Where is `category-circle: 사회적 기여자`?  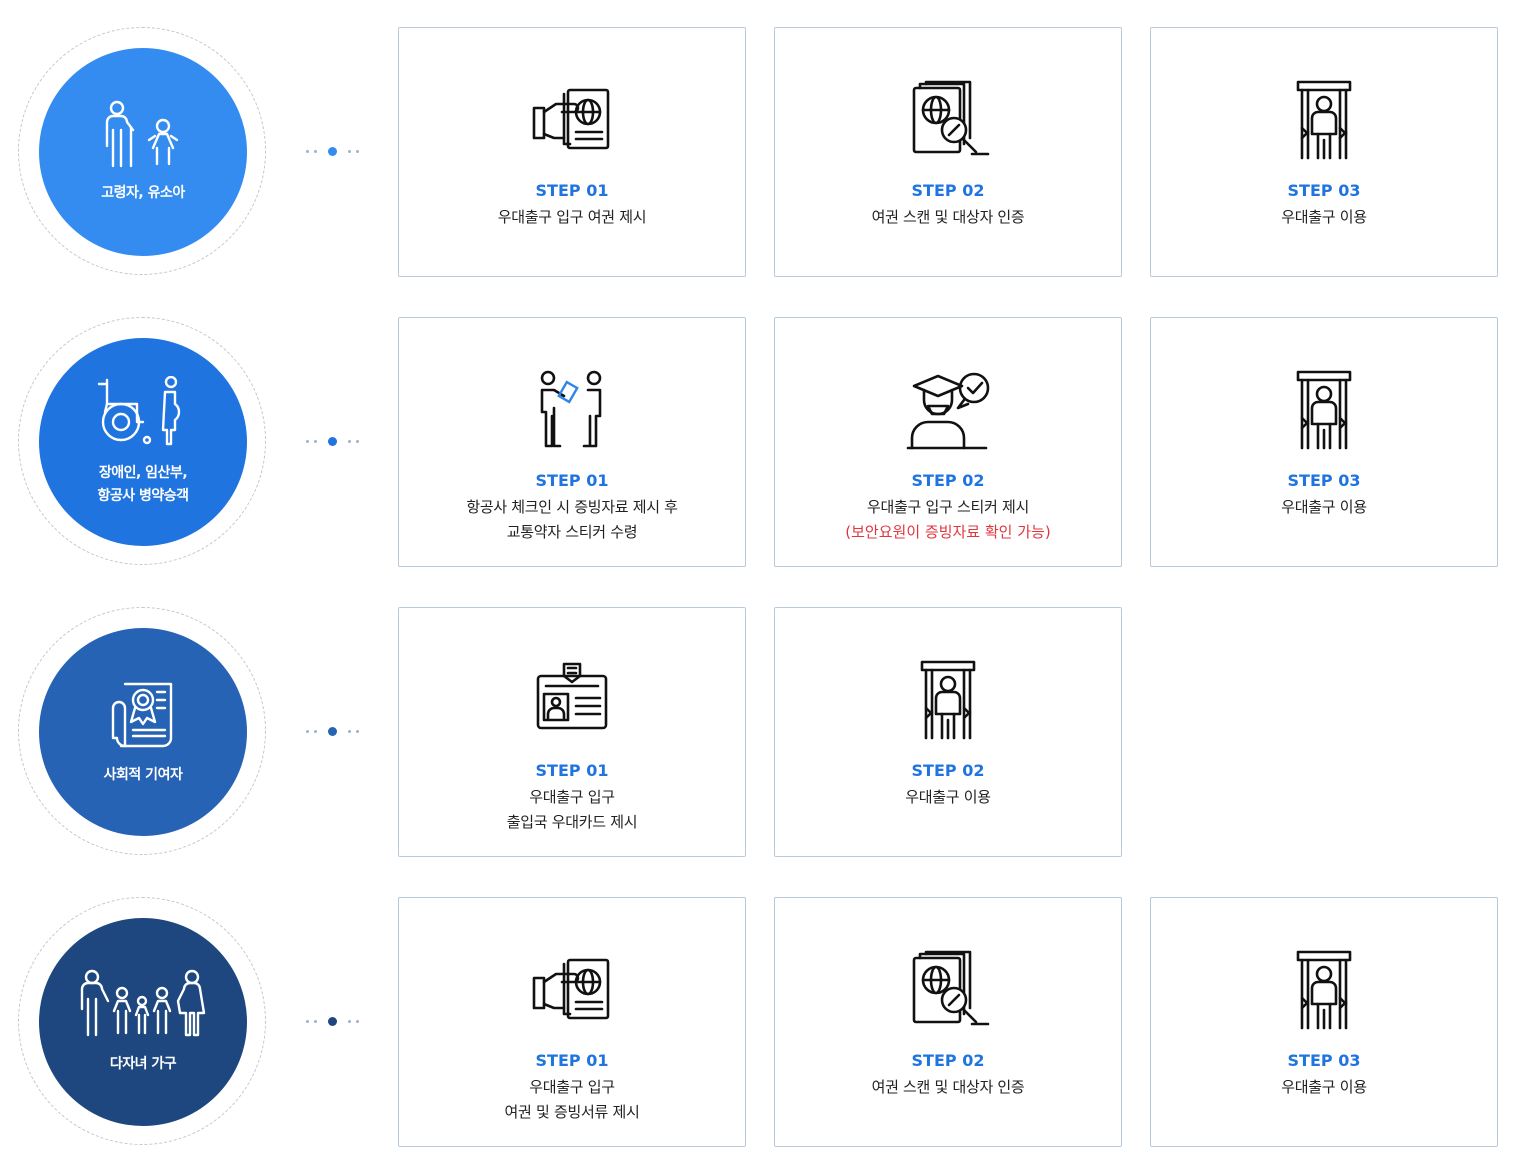 category-circle: 사회적 기여자 is located at coordinates (143, 732).